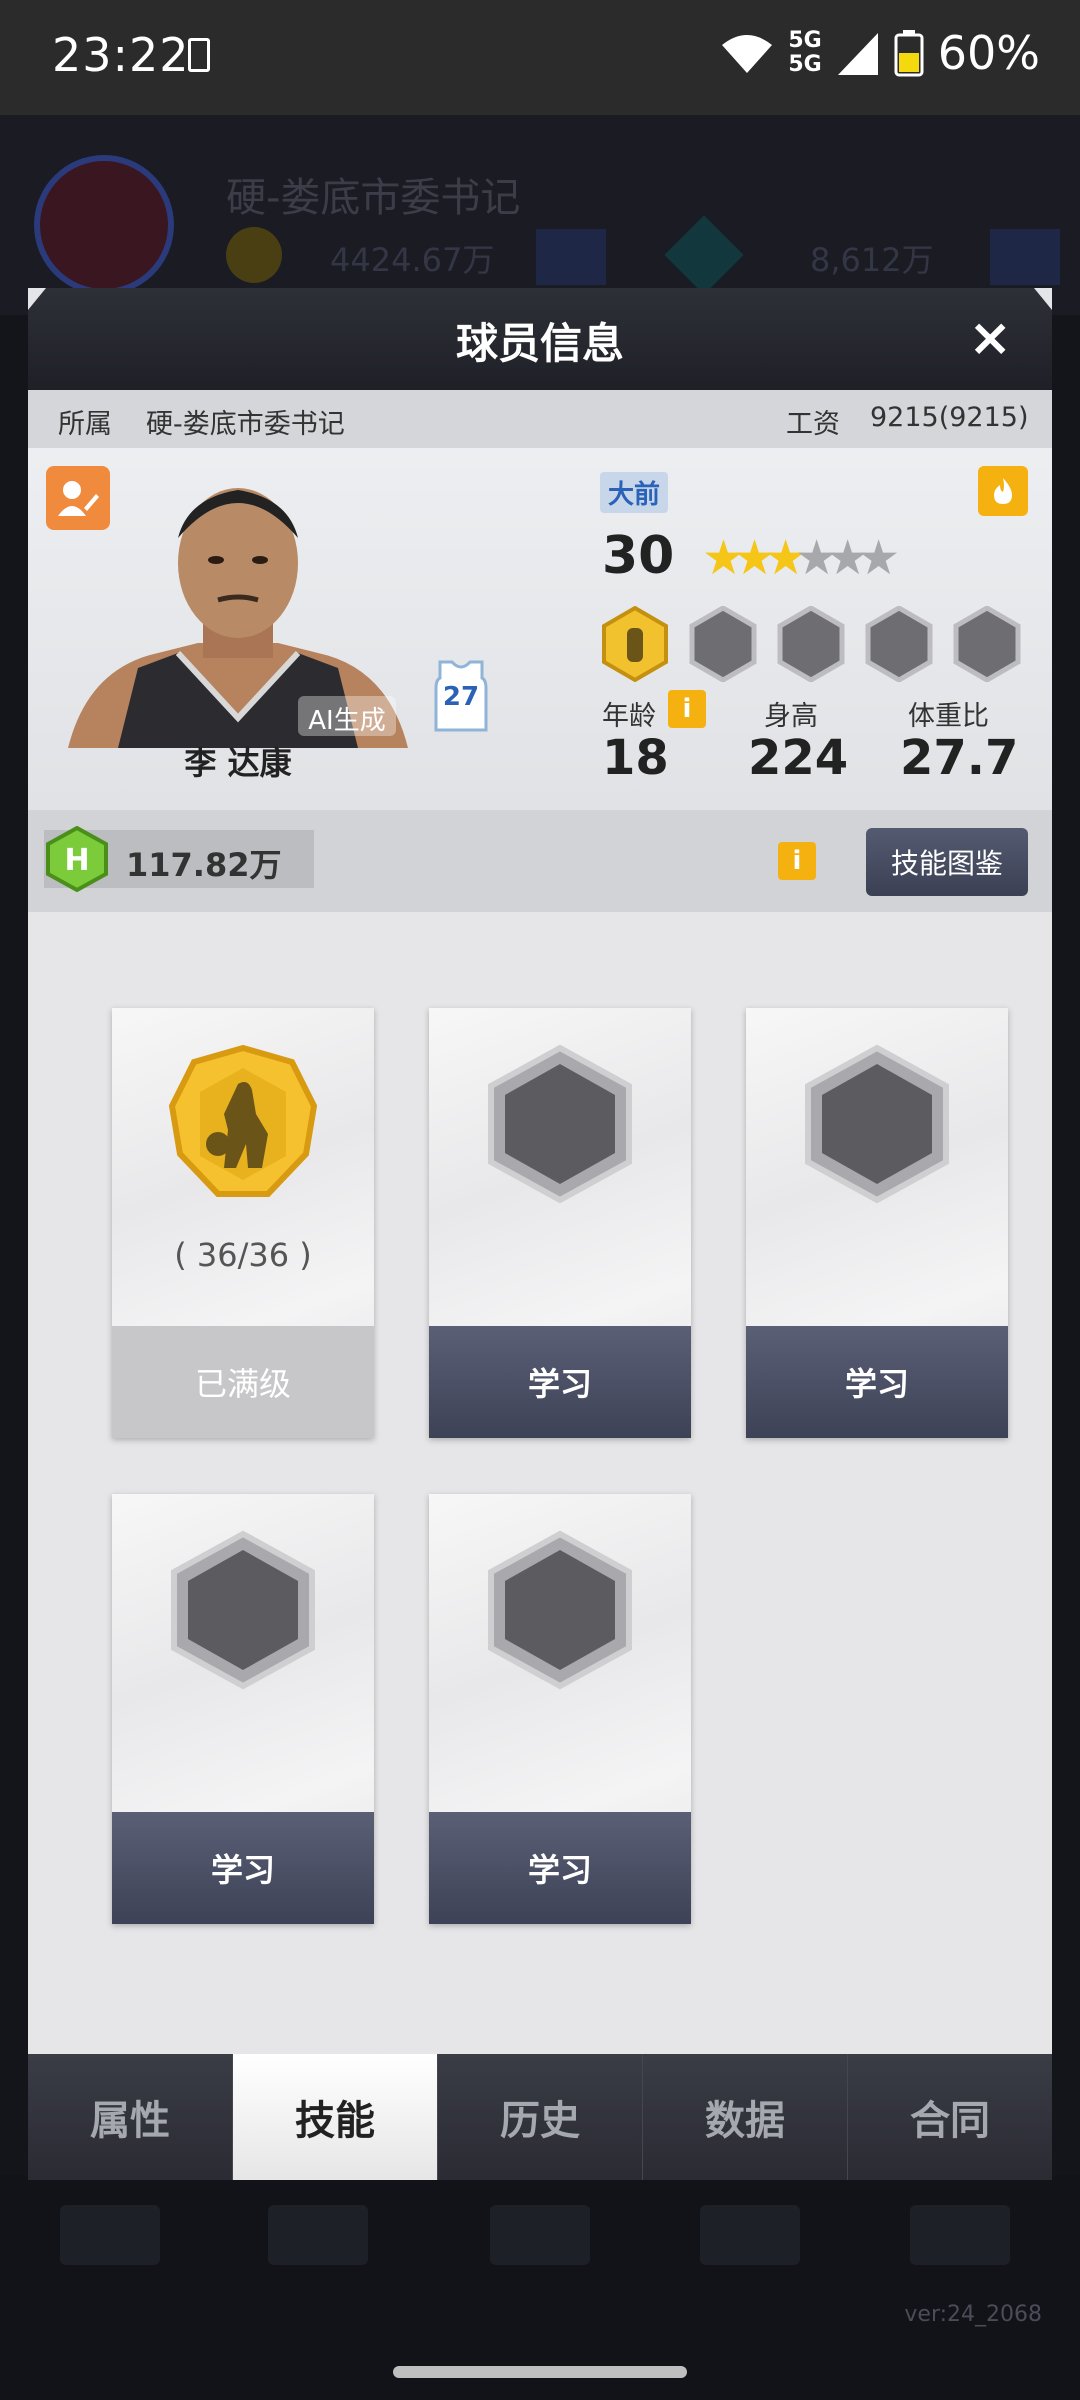  I want to click on add-gem-button, so click(1025, 257).